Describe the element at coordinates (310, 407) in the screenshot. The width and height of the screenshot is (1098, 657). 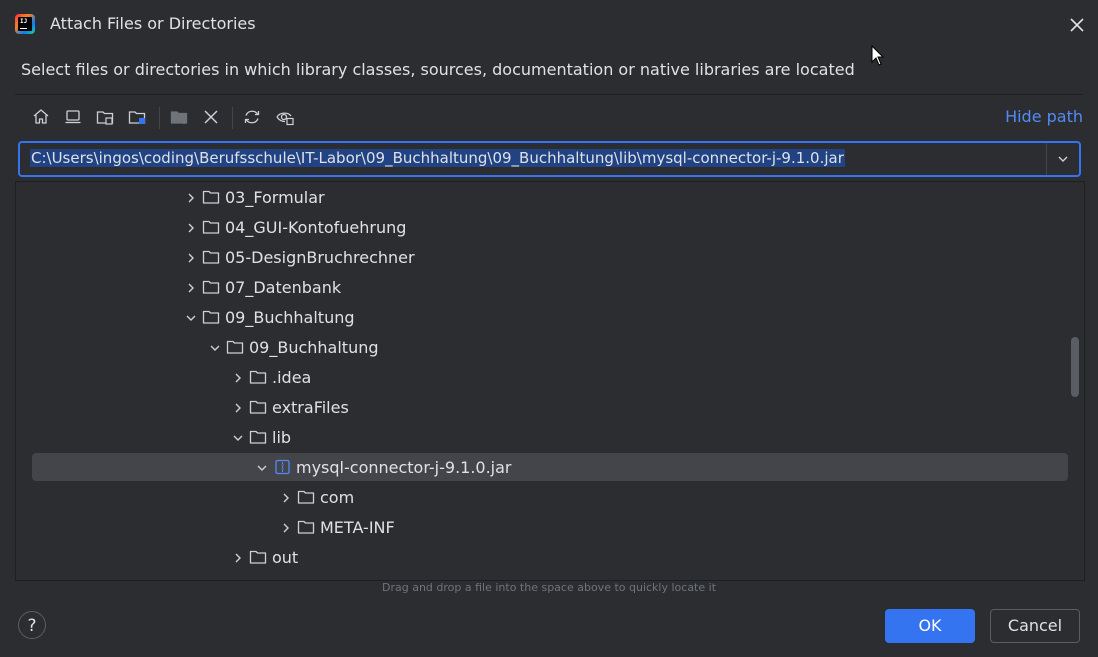
I see `tree-row-label: extraFiles` at that location.